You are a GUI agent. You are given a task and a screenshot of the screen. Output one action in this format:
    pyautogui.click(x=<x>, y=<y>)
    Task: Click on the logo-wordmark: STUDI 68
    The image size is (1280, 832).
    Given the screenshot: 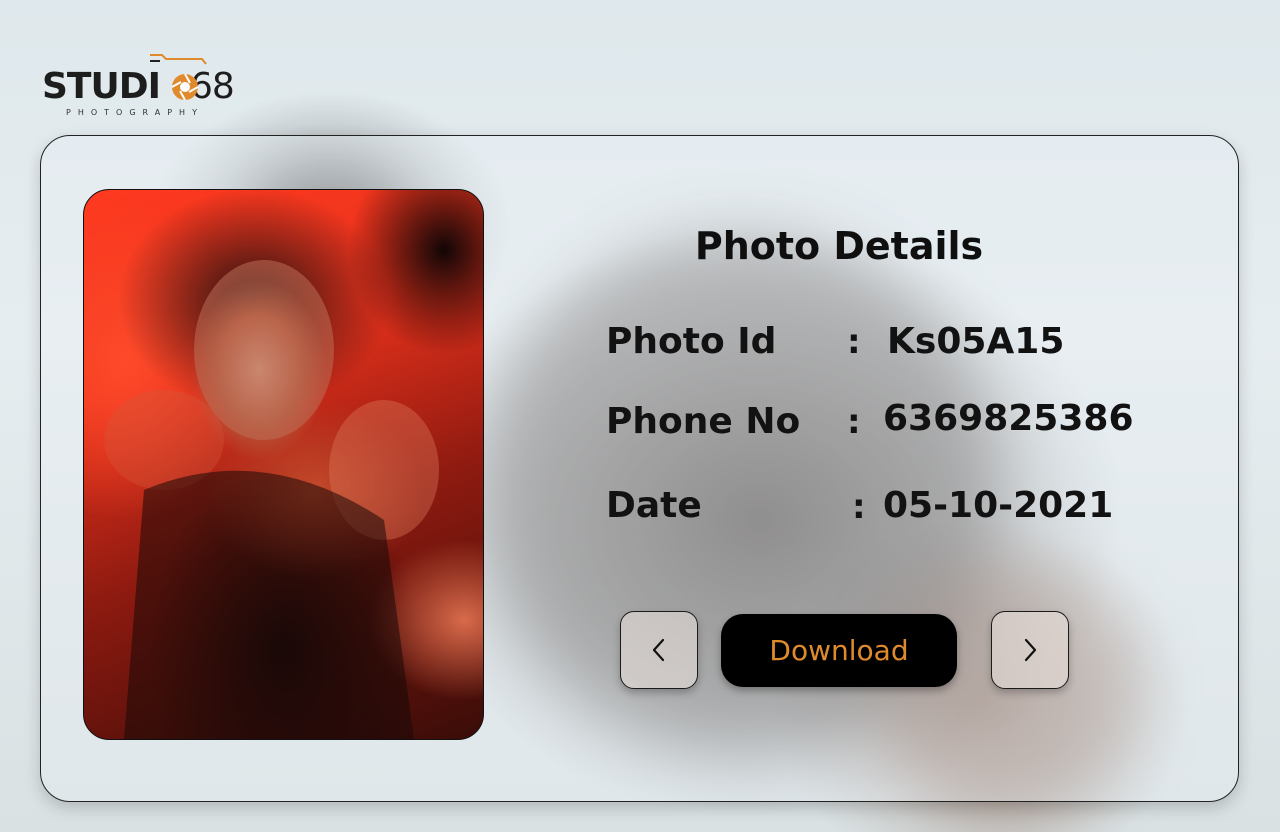 What is the action you would take?
    pyautogui.click(x=138, y=86)
    